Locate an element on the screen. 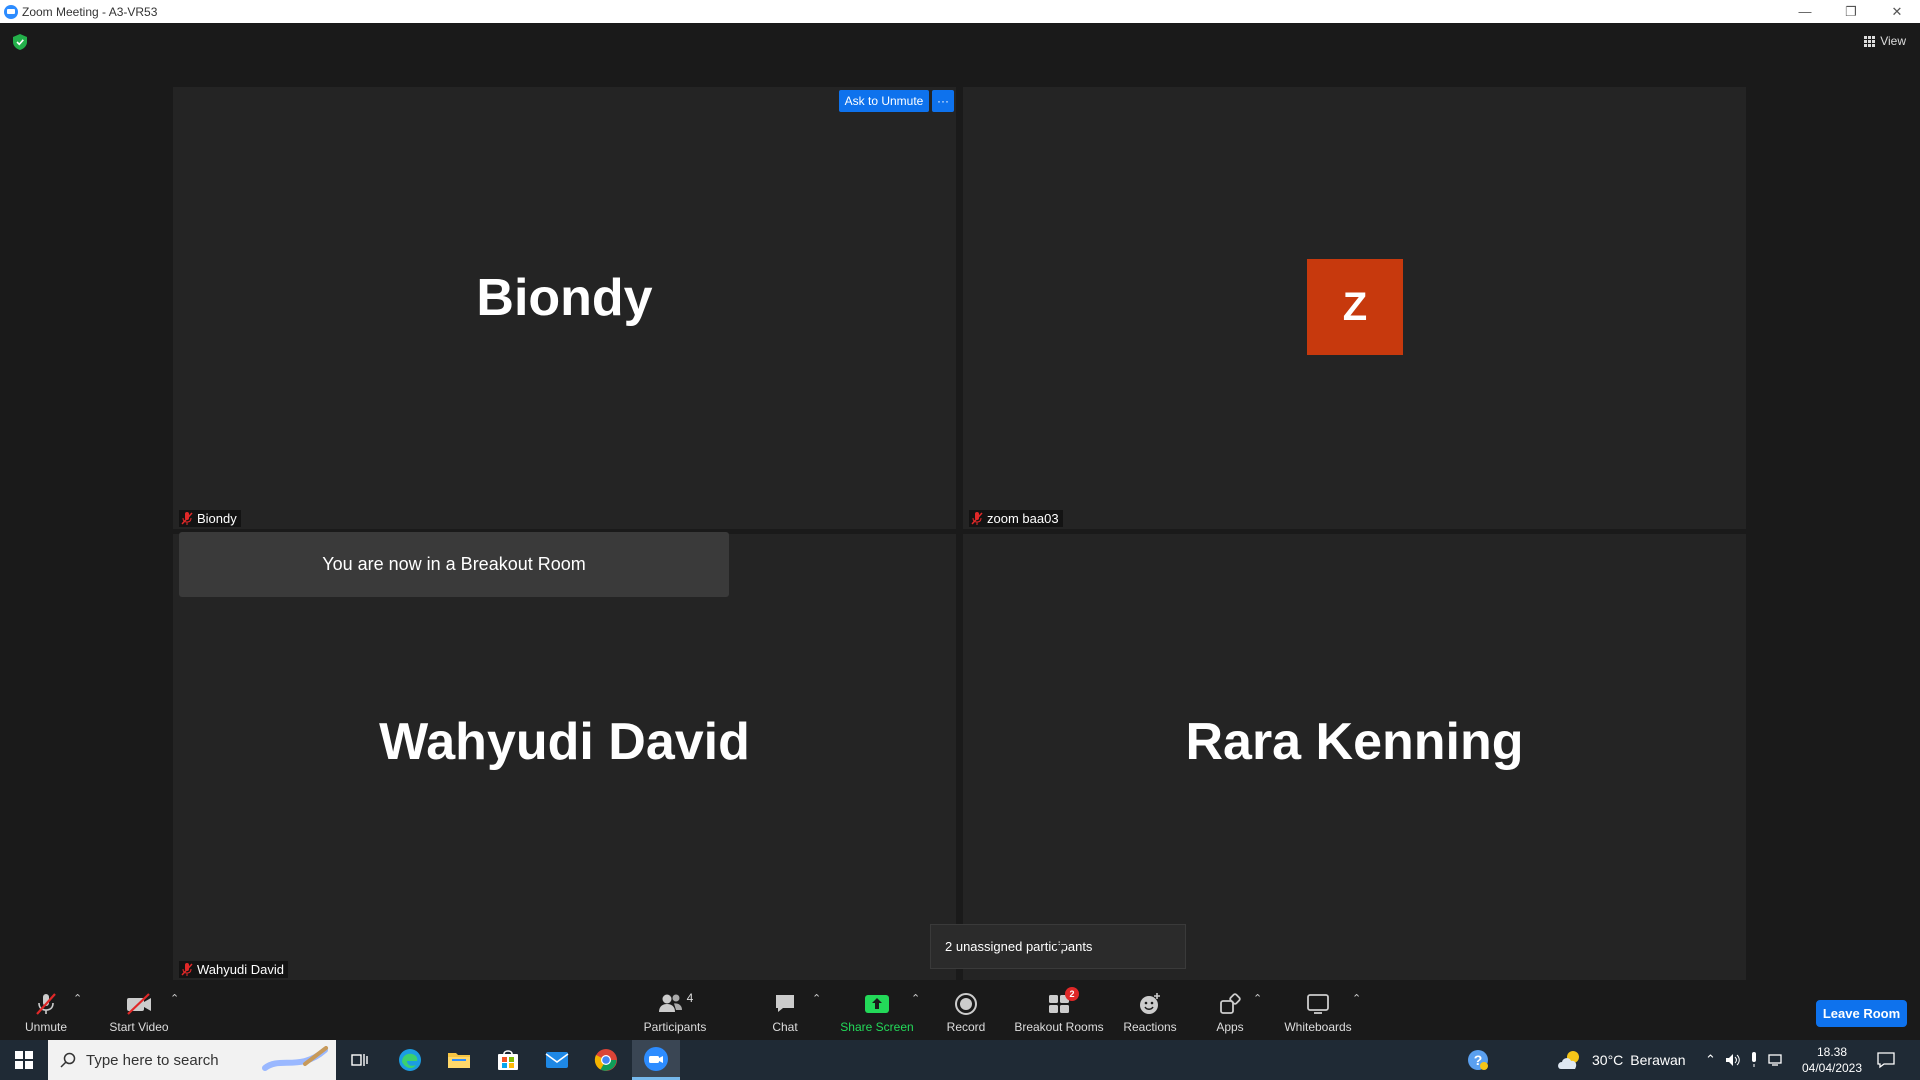  participants-button: 4 Participants is located at coordinates (675, 1010).